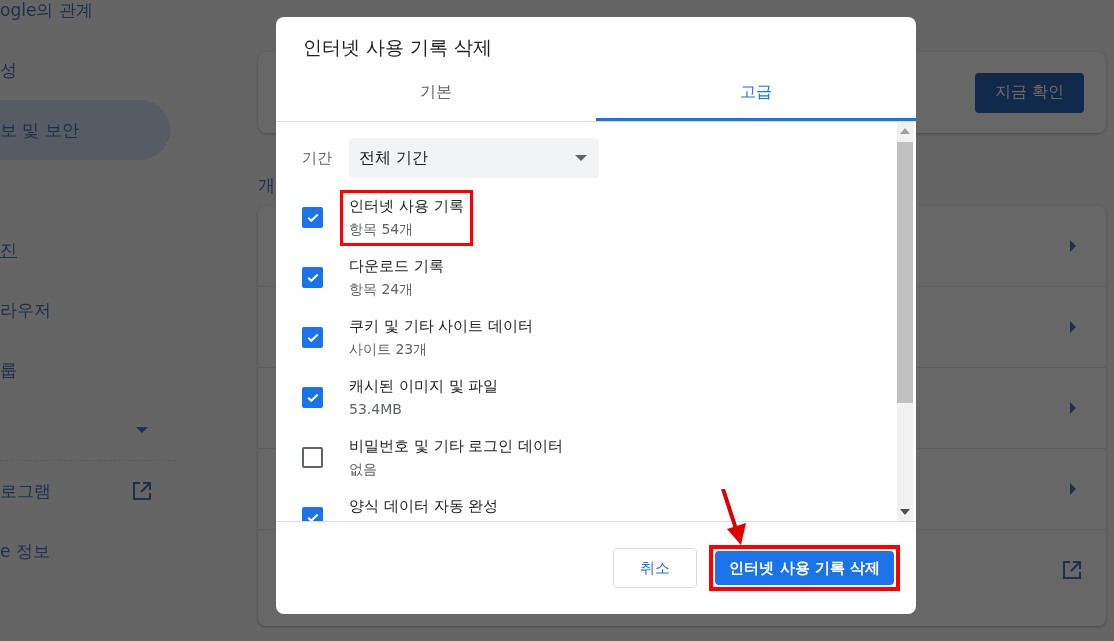  What do you see at coordinates (436, 95) in the screenshot?
I see `tab: 기본` at bounding box center [436, 95].